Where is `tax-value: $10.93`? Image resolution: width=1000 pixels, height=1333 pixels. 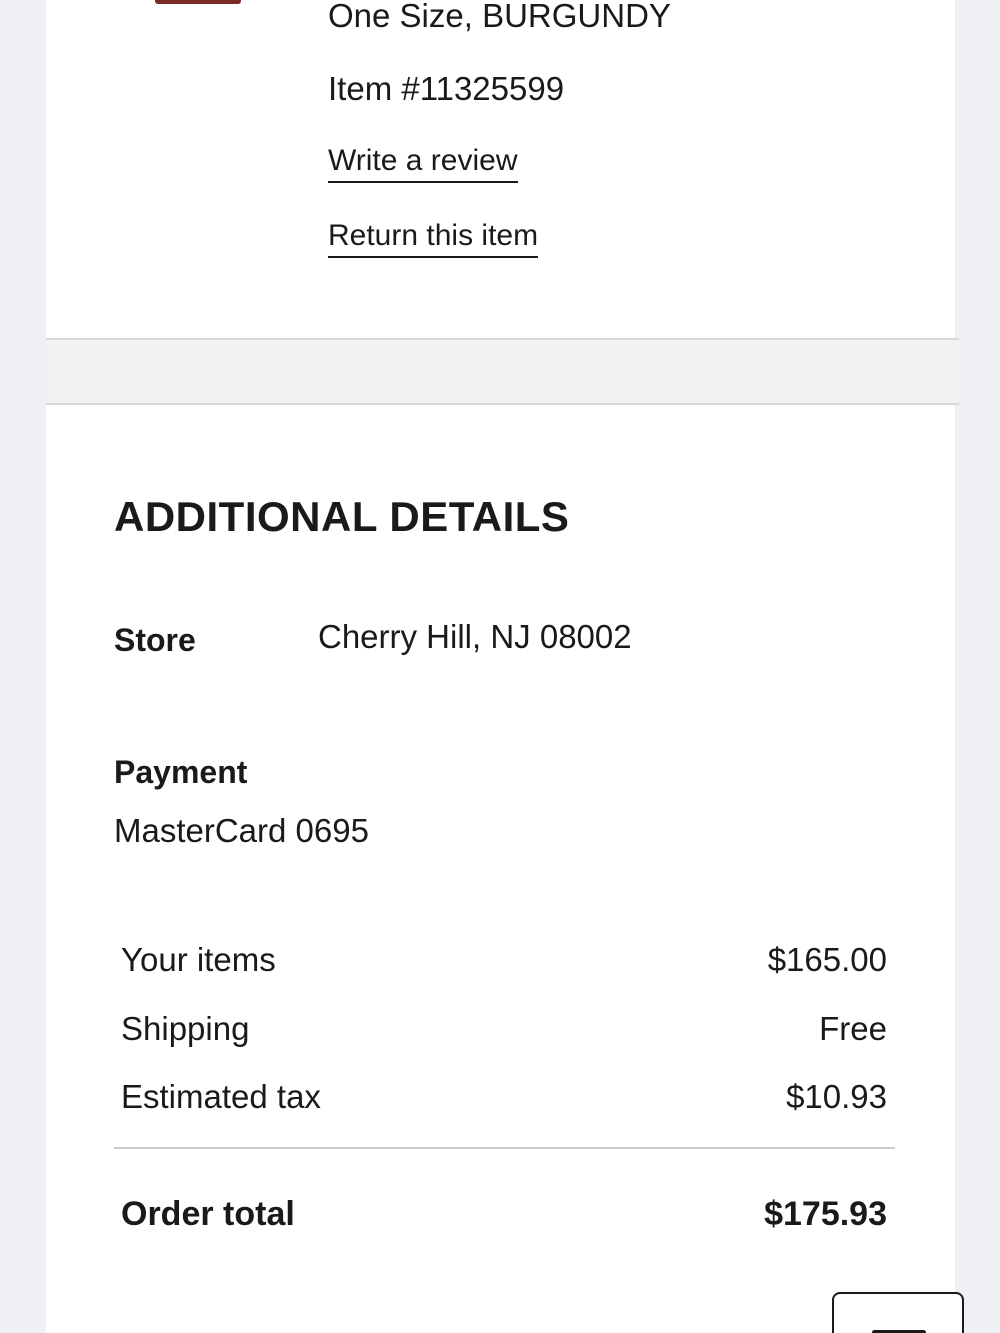 tax-value: $10.93 is located at coordinates (836, 1096).